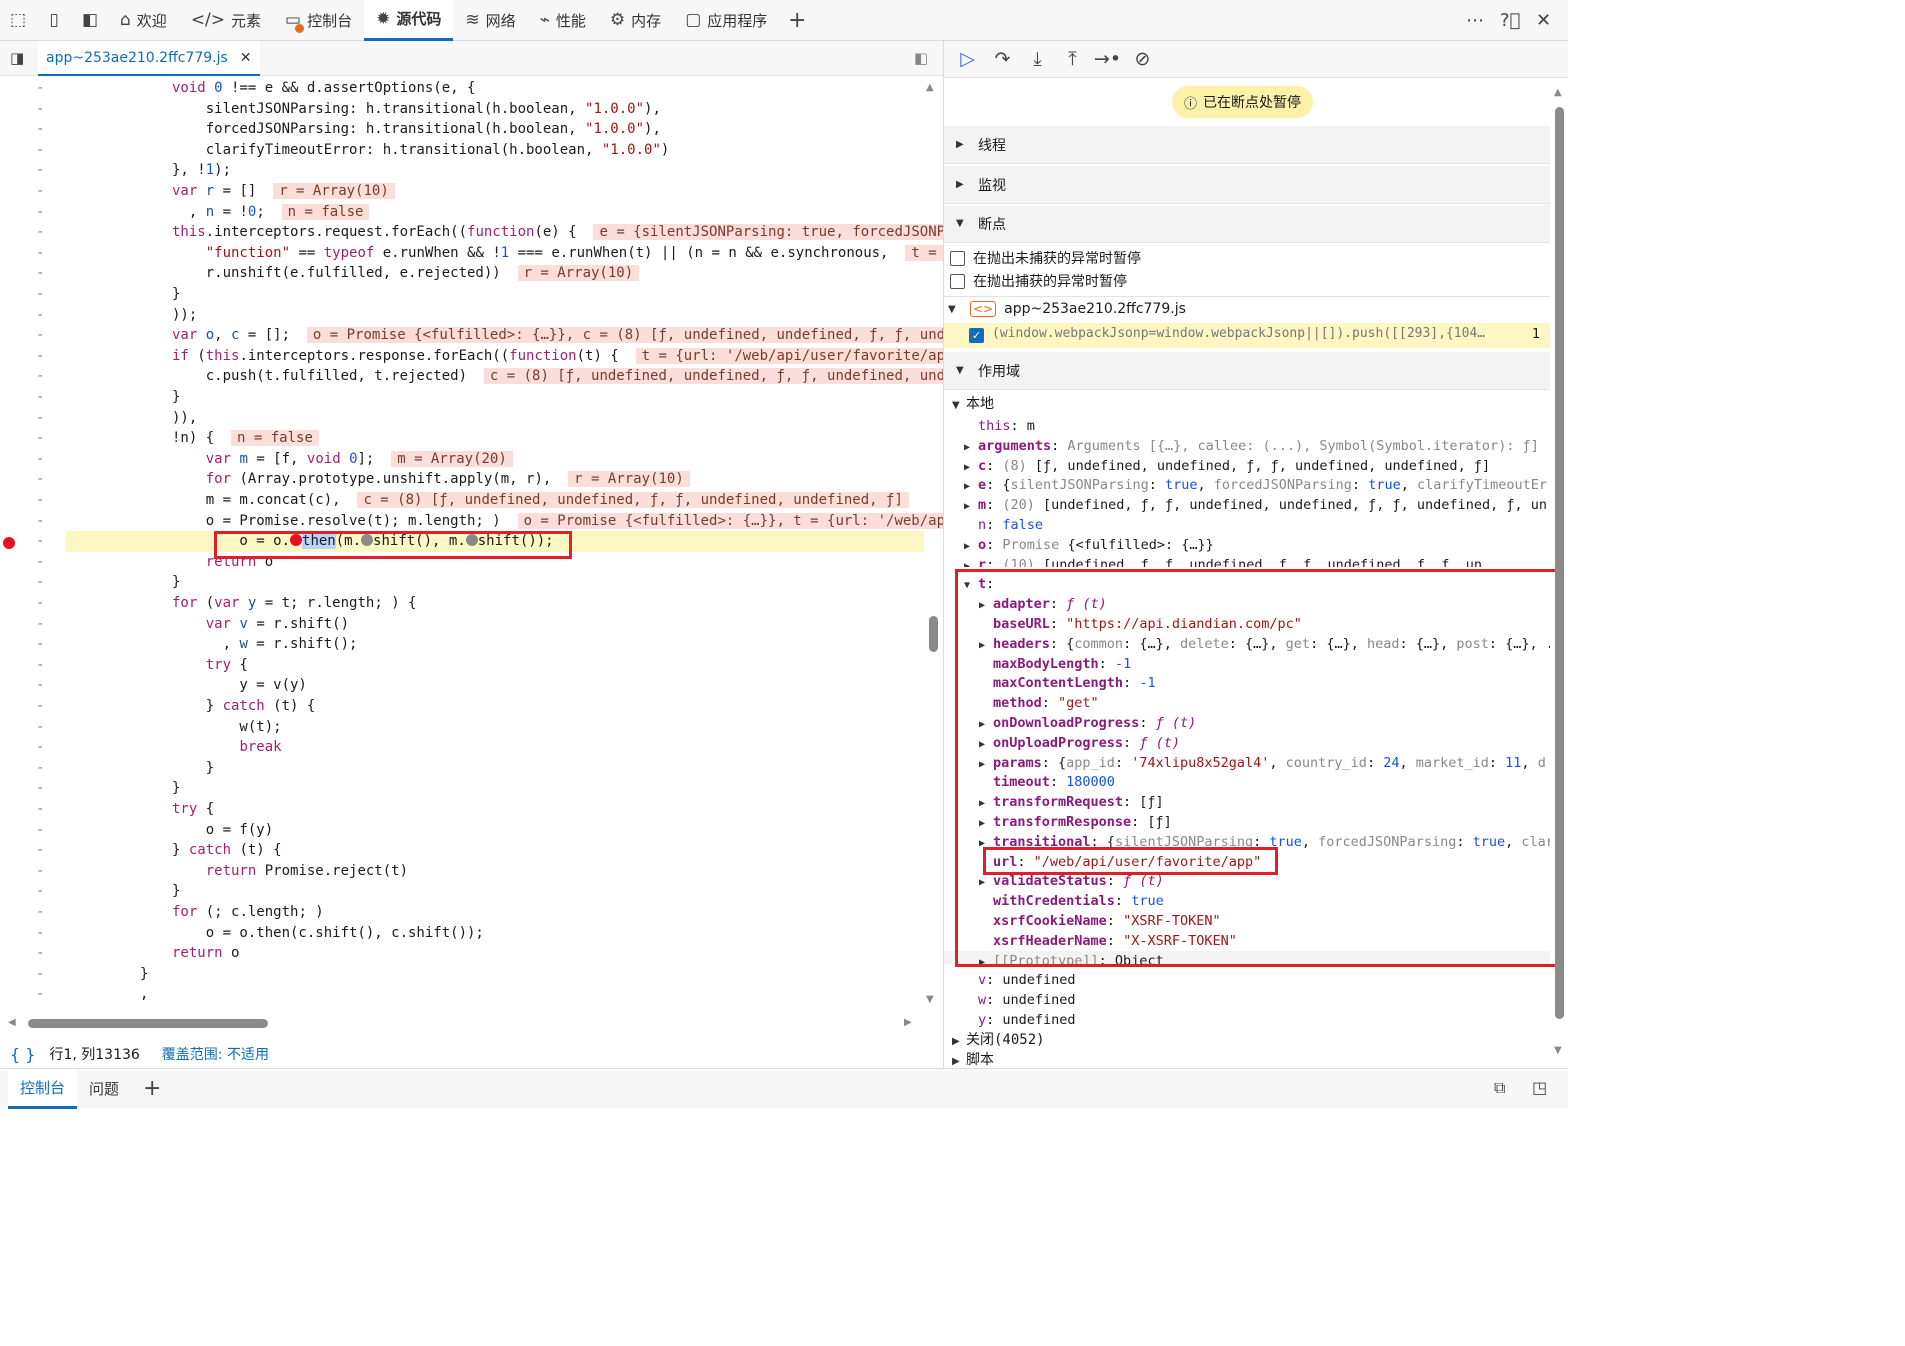  I want to click on close-devtools-icon: ✕, so click(1543, 20).